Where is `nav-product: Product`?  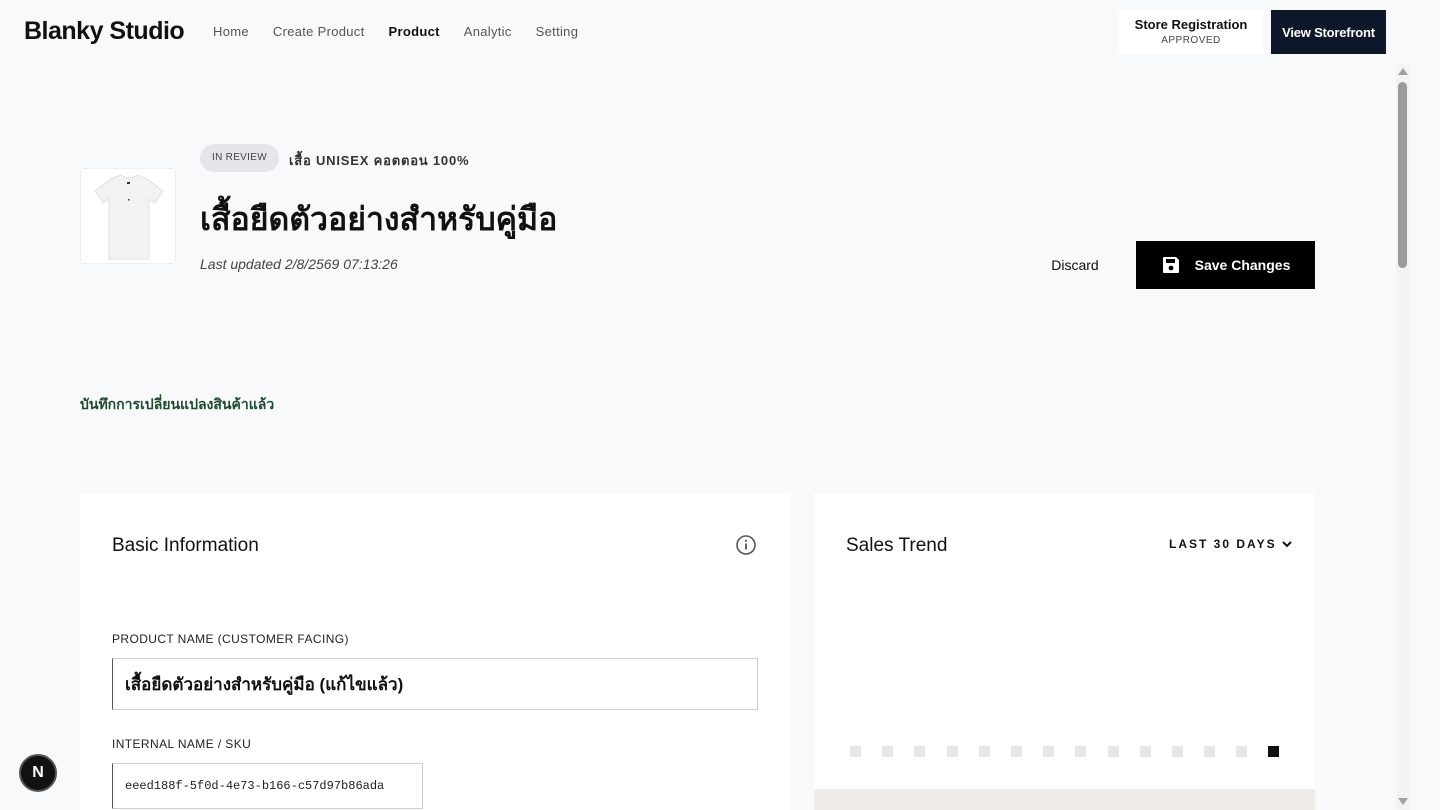 nav-product: Product is located at coordinates (414, 31).